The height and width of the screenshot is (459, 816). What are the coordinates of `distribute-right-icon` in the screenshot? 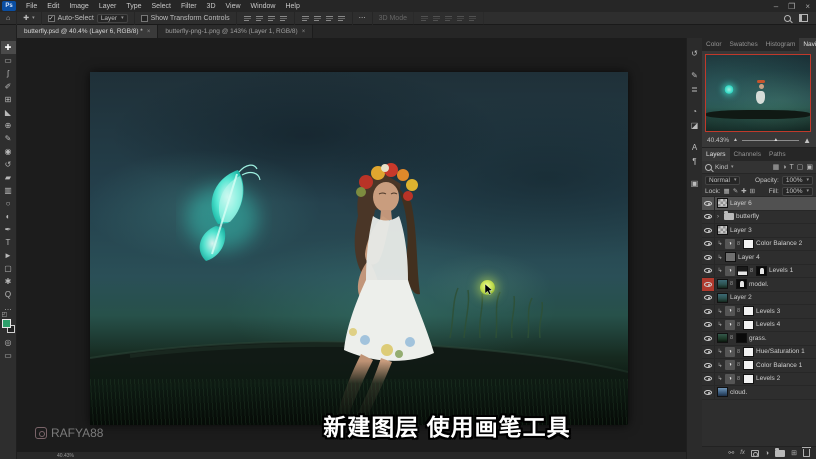 It's located at (341, 18).